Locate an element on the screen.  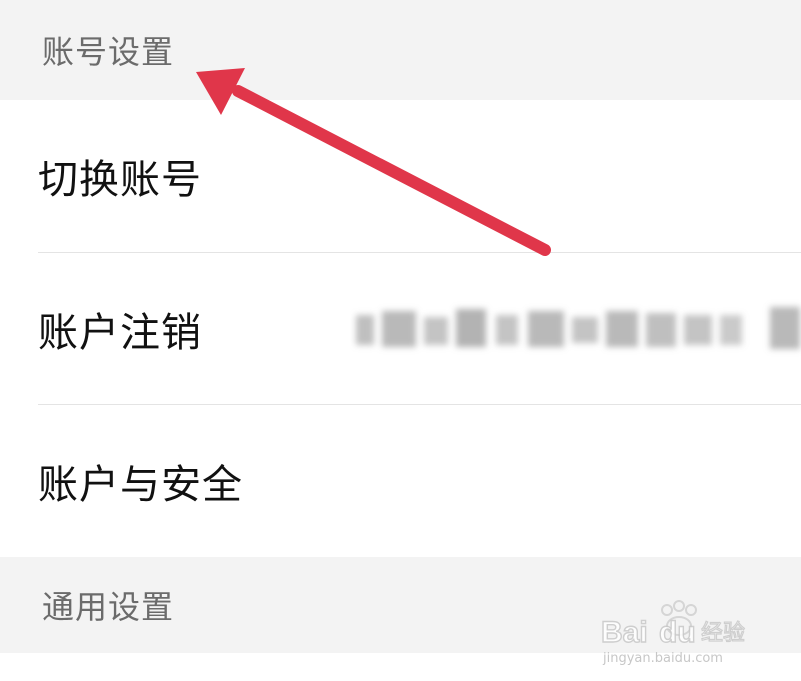
row-label: 切换账号 is located at coordinates (120, 180).